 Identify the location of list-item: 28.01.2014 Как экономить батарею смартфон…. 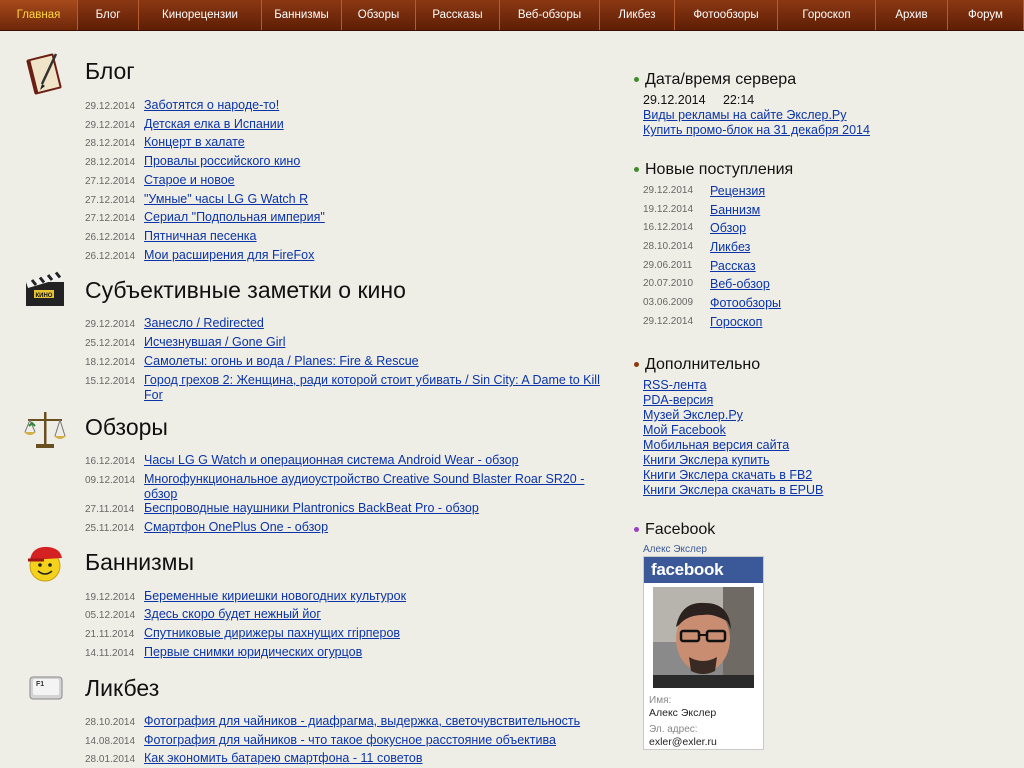
(347, 758).